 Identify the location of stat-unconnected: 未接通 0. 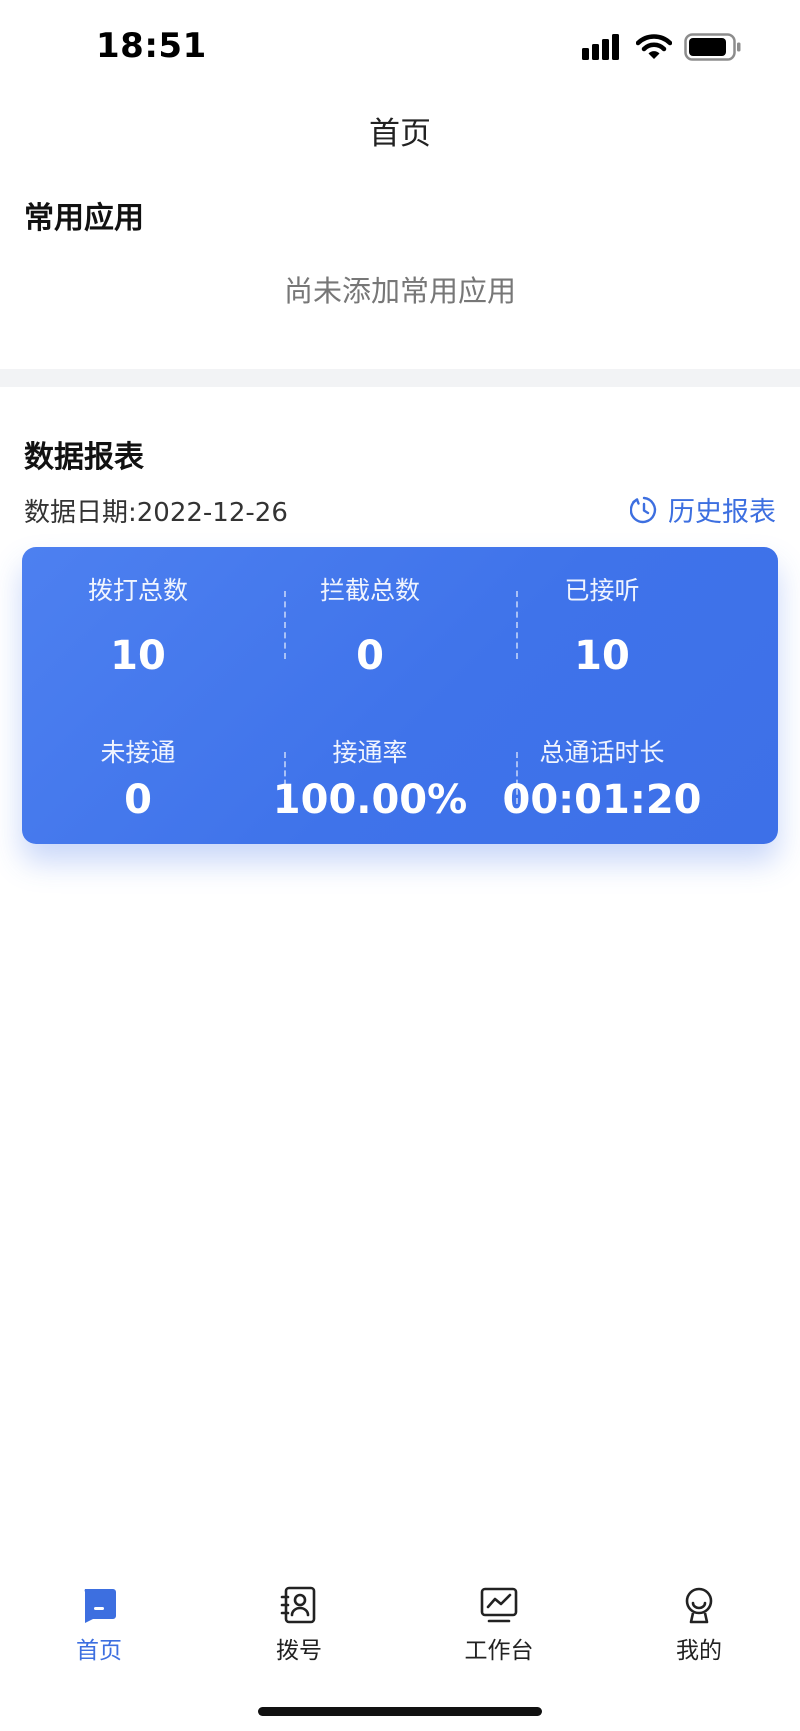
(138, 778).